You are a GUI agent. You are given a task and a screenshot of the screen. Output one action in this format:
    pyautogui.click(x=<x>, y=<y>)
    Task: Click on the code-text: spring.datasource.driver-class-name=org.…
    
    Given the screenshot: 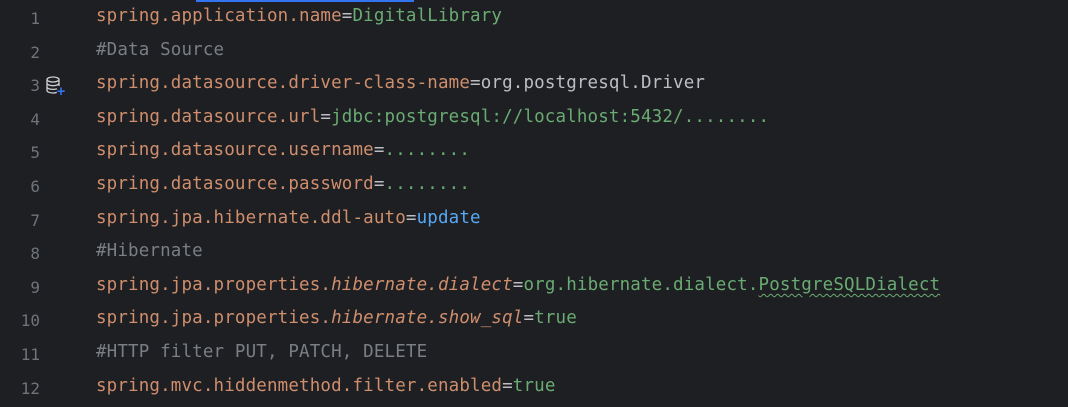 What is the action you would take?
    pyautogui.click(x=400, y=83)
    